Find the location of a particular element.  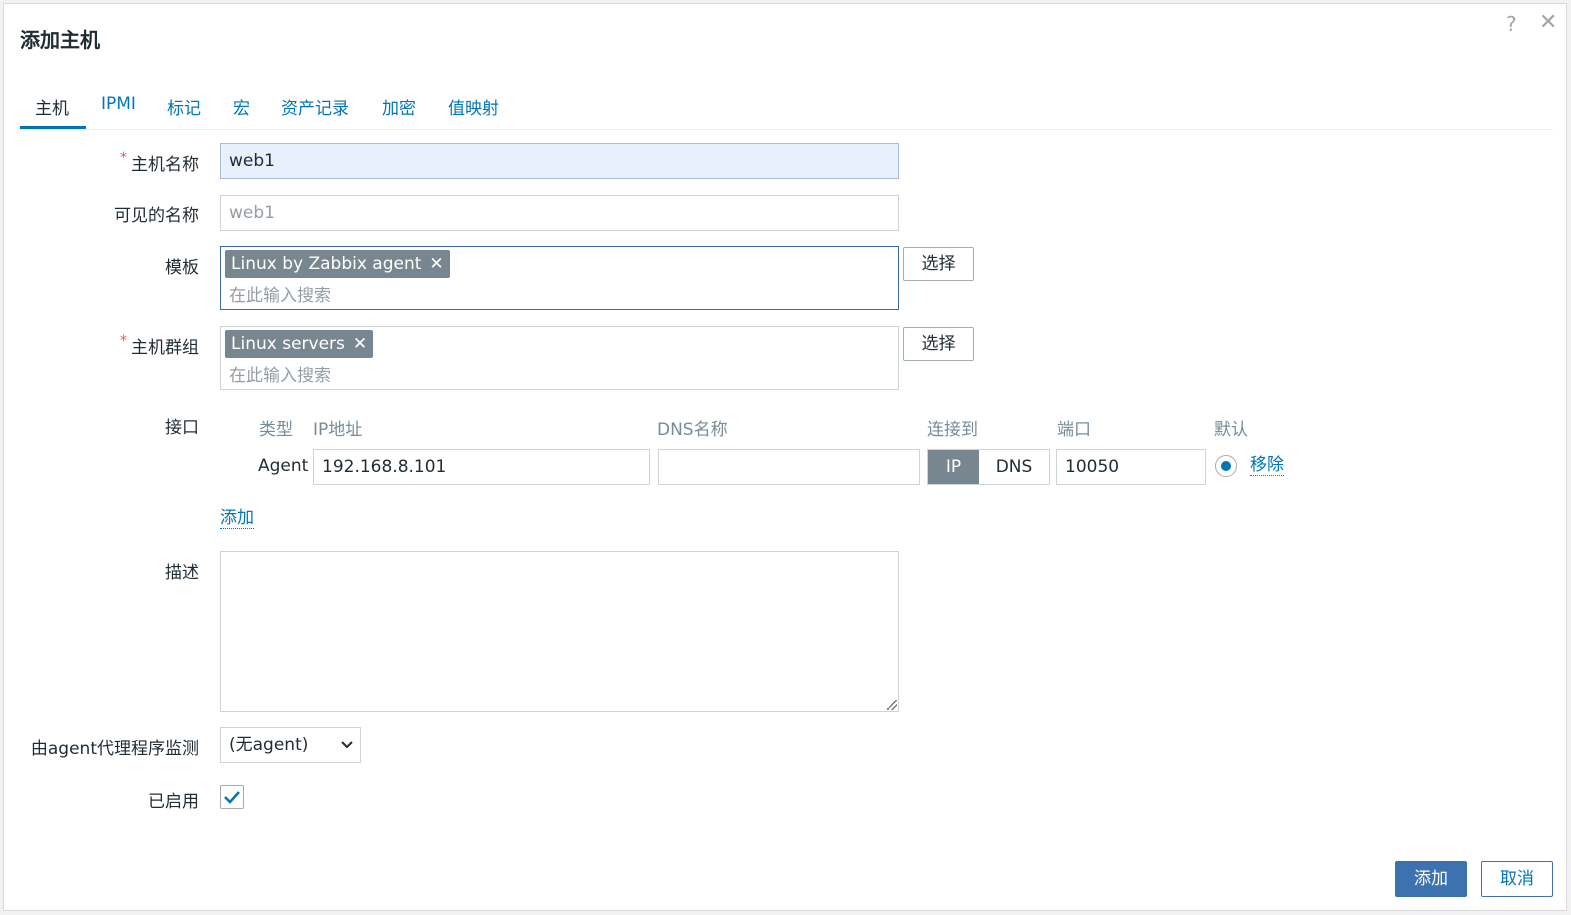

col-default: 默认 is located at coordinates (1231, 430).